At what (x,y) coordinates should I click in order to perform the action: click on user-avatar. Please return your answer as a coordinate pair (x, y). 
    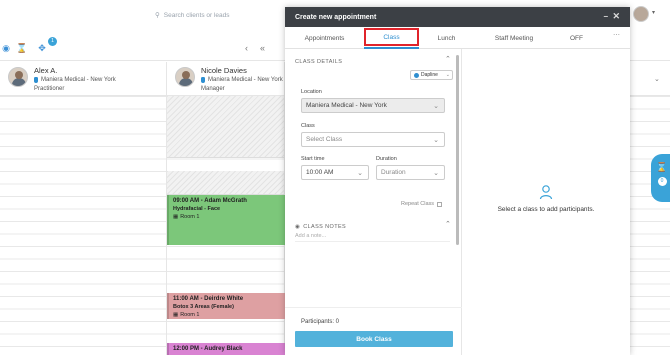
    Looking at the image, I should click on (641, 14).